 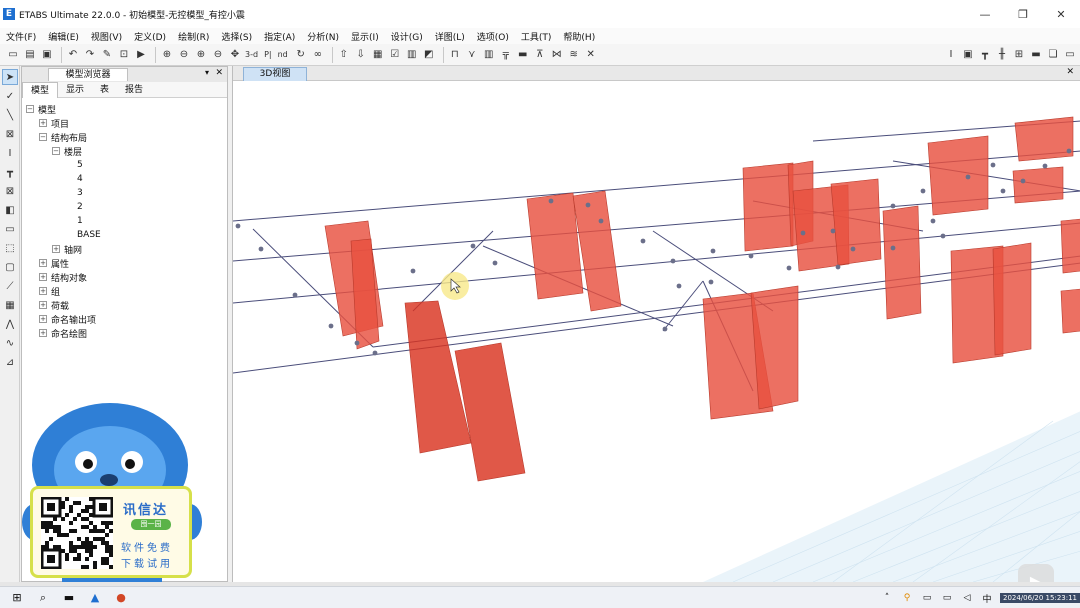 I want to click on dimension-icon: ⊞, so click(x=1019, y=55).